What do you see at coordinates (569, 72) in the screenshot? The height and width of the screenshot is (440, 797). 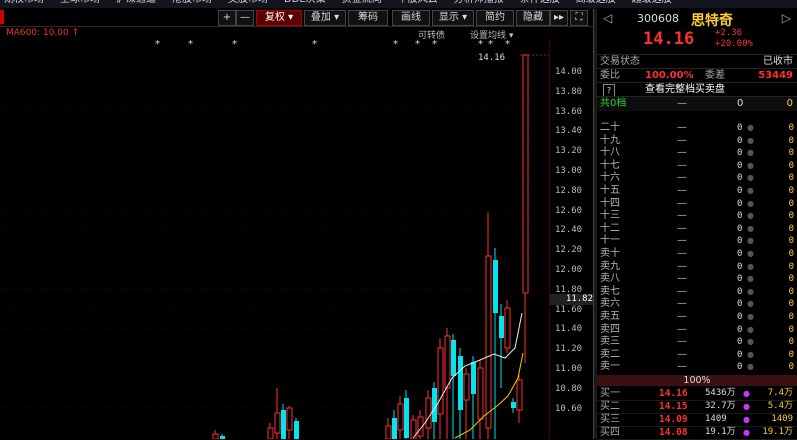 I see `axis-tick-label: 14.00` at bounding box center [569, 72].